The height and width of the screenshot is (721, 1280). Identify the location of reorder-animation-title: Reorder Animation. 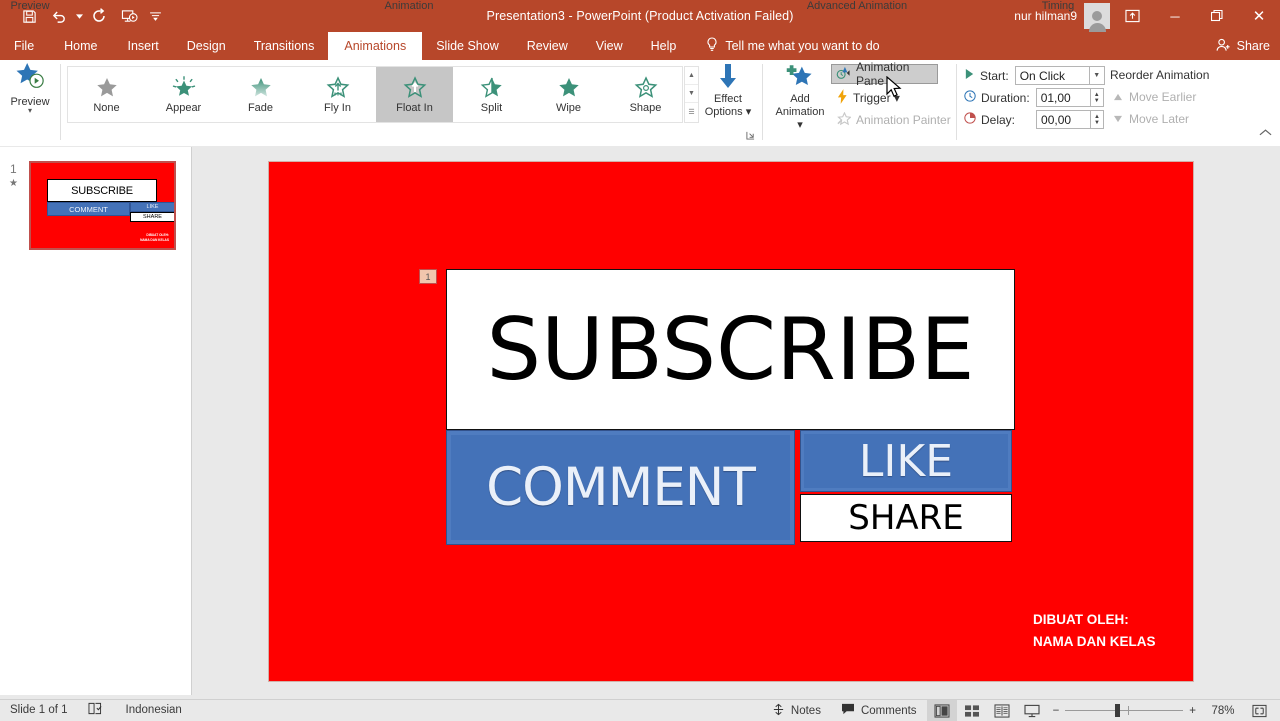
(1160, 75).